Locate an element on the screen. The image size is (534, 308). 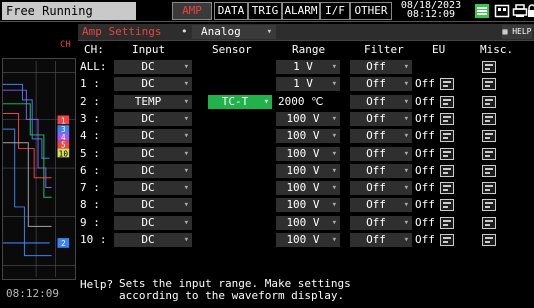
help-label: HELP is located at coordinates (522, 31).